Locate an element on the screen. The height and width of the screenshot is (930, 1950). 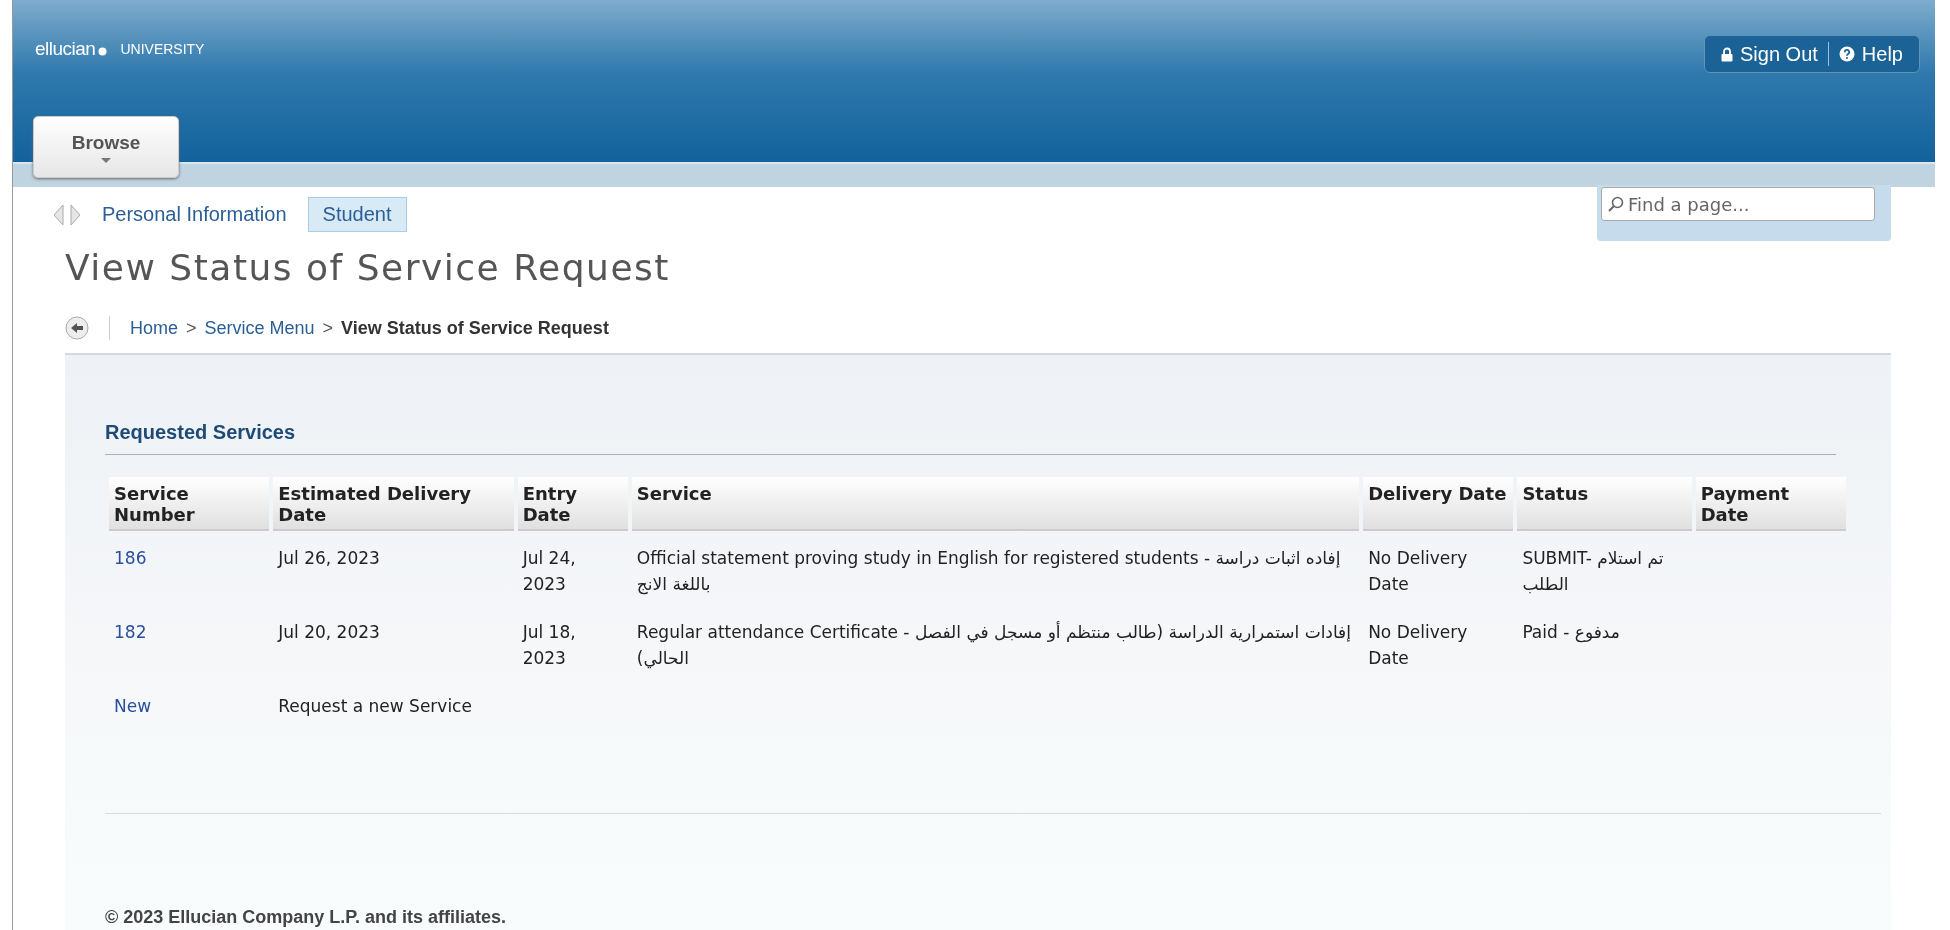
left-arrow-icon is located at coordinates (58, 214).